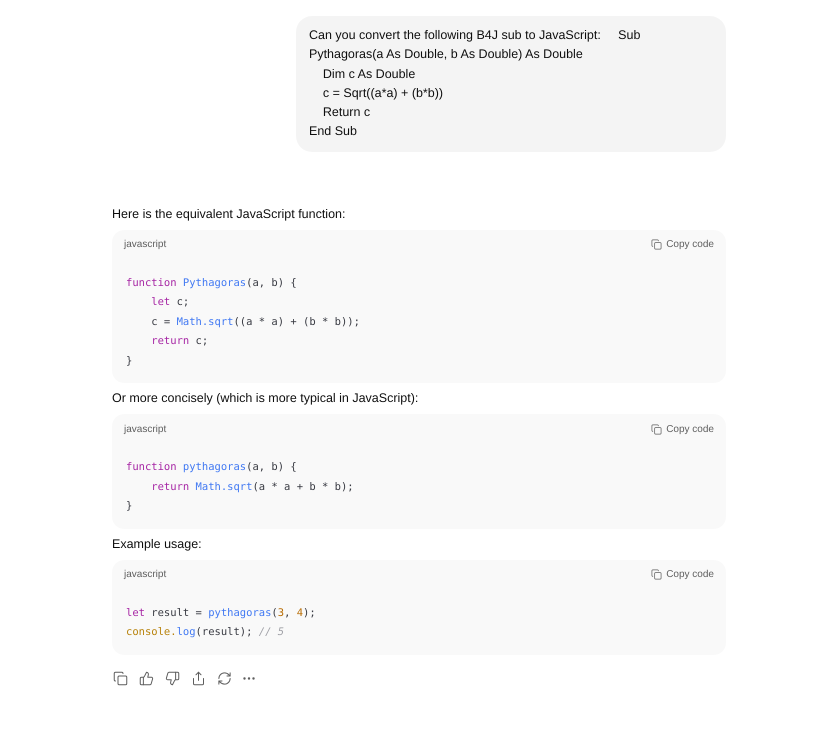 The height and width of the screenshot is (743, 832). I want to click on code-line: function Pythagoras(a, b) {, so click(211, 283).